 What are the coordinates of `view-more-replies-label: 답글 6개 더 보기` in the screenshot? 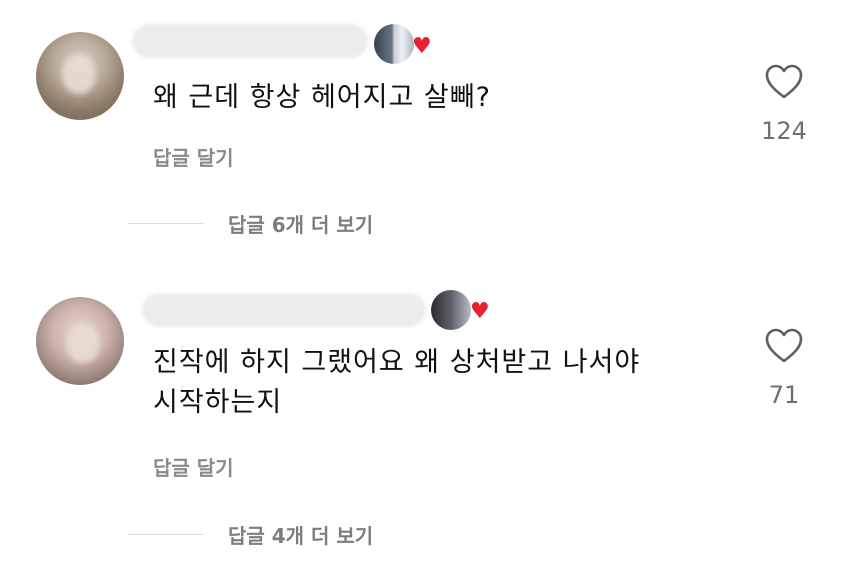 It's located at (300, 223).